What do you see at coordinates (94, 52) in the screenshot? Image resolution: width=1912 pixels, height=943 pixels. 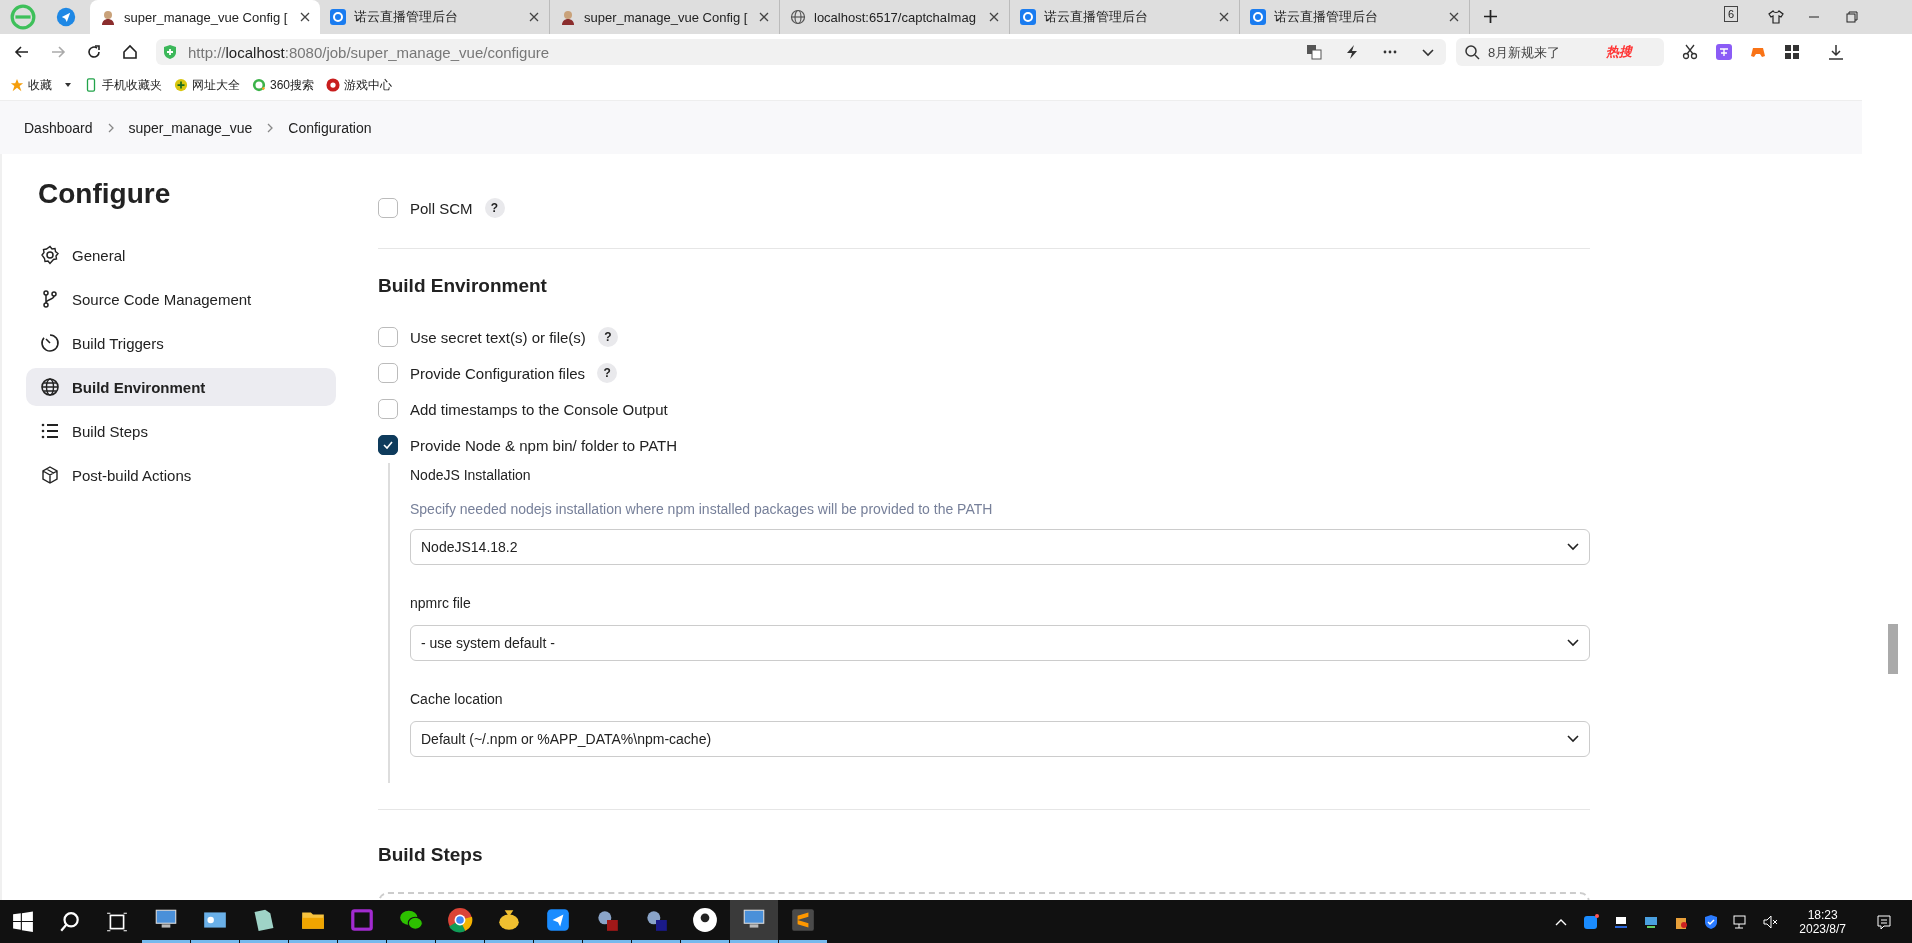 I see `reload-icon` at bounding box center [94, 52].